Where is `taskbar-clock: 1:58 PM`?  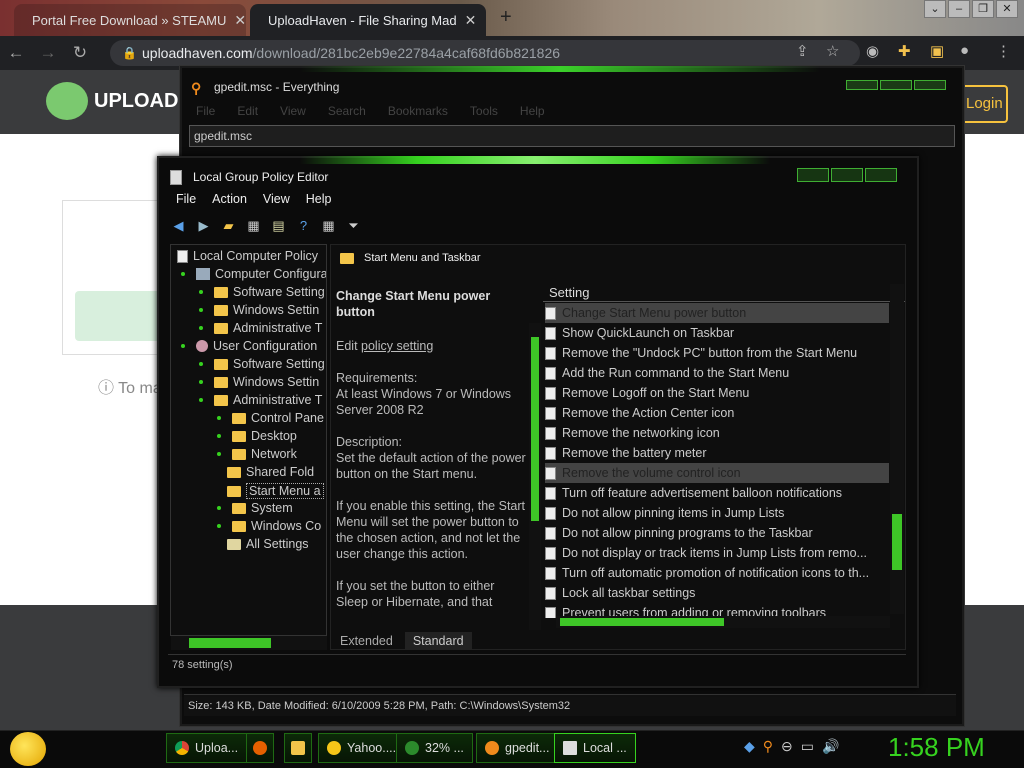
taskbar-clock: 1:58 PM is located at coordinates (936, 747).